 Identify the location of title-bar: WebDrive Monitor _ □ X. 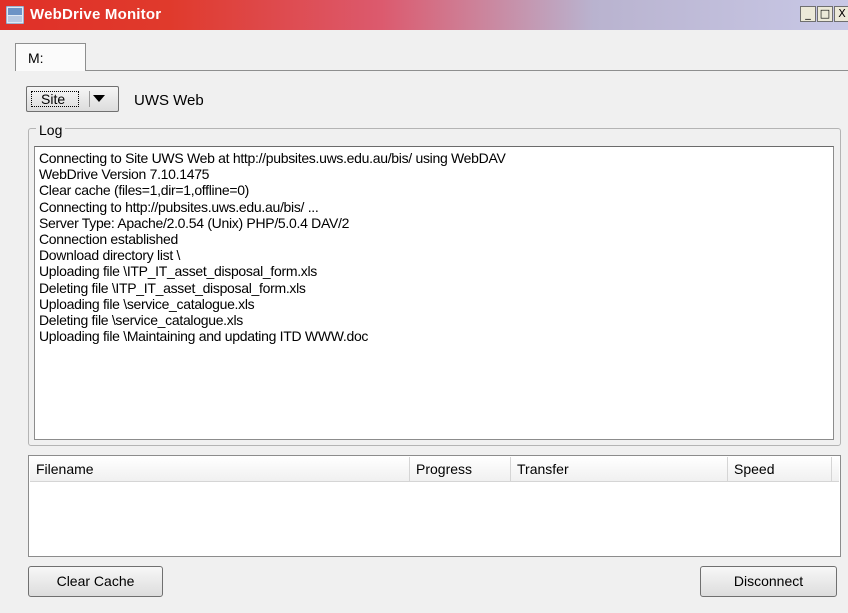
(424, 15).